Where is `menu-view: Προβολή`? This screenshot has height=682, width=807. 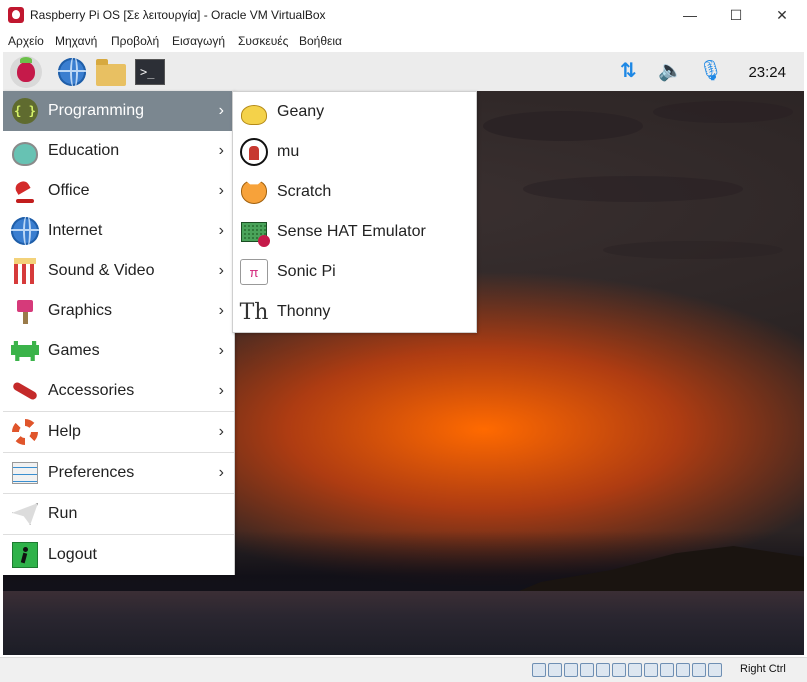
menu-view: Προβολή is located at coordinates (135, 41).